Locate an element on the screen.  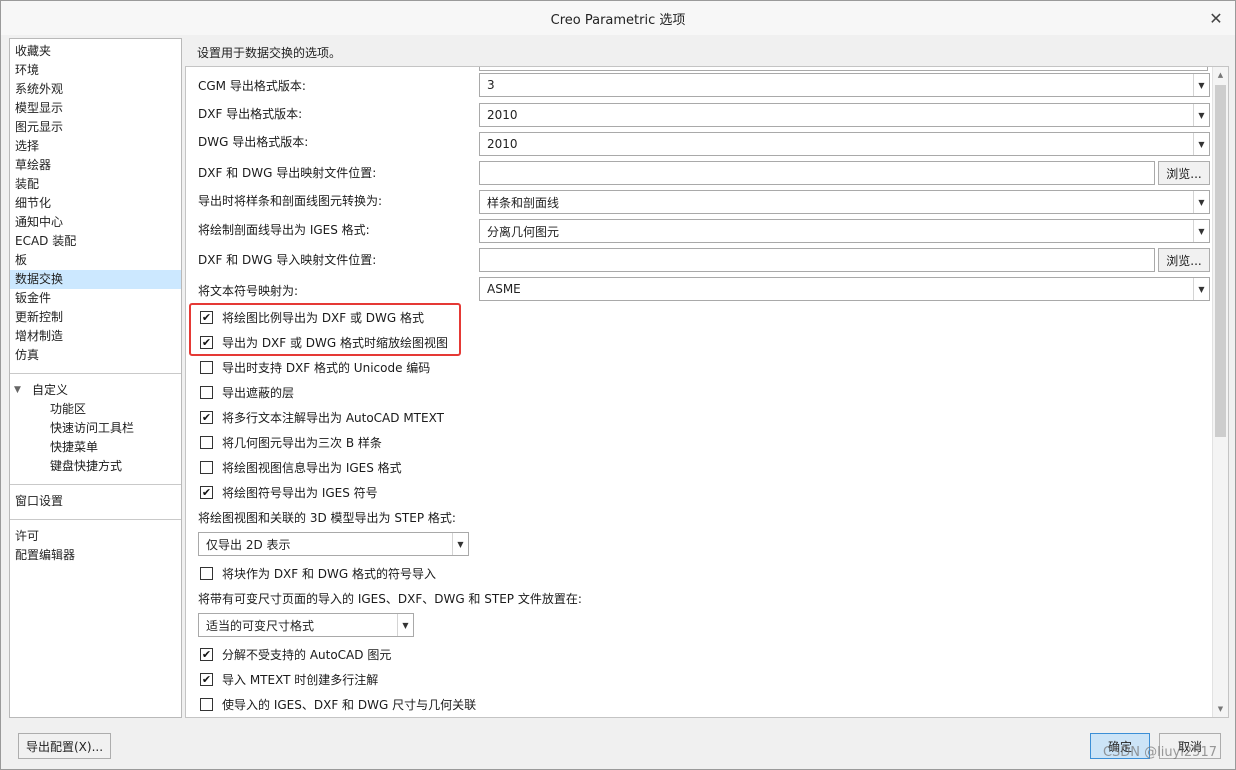
import-map-path-input is located at coordinates (817, 260).